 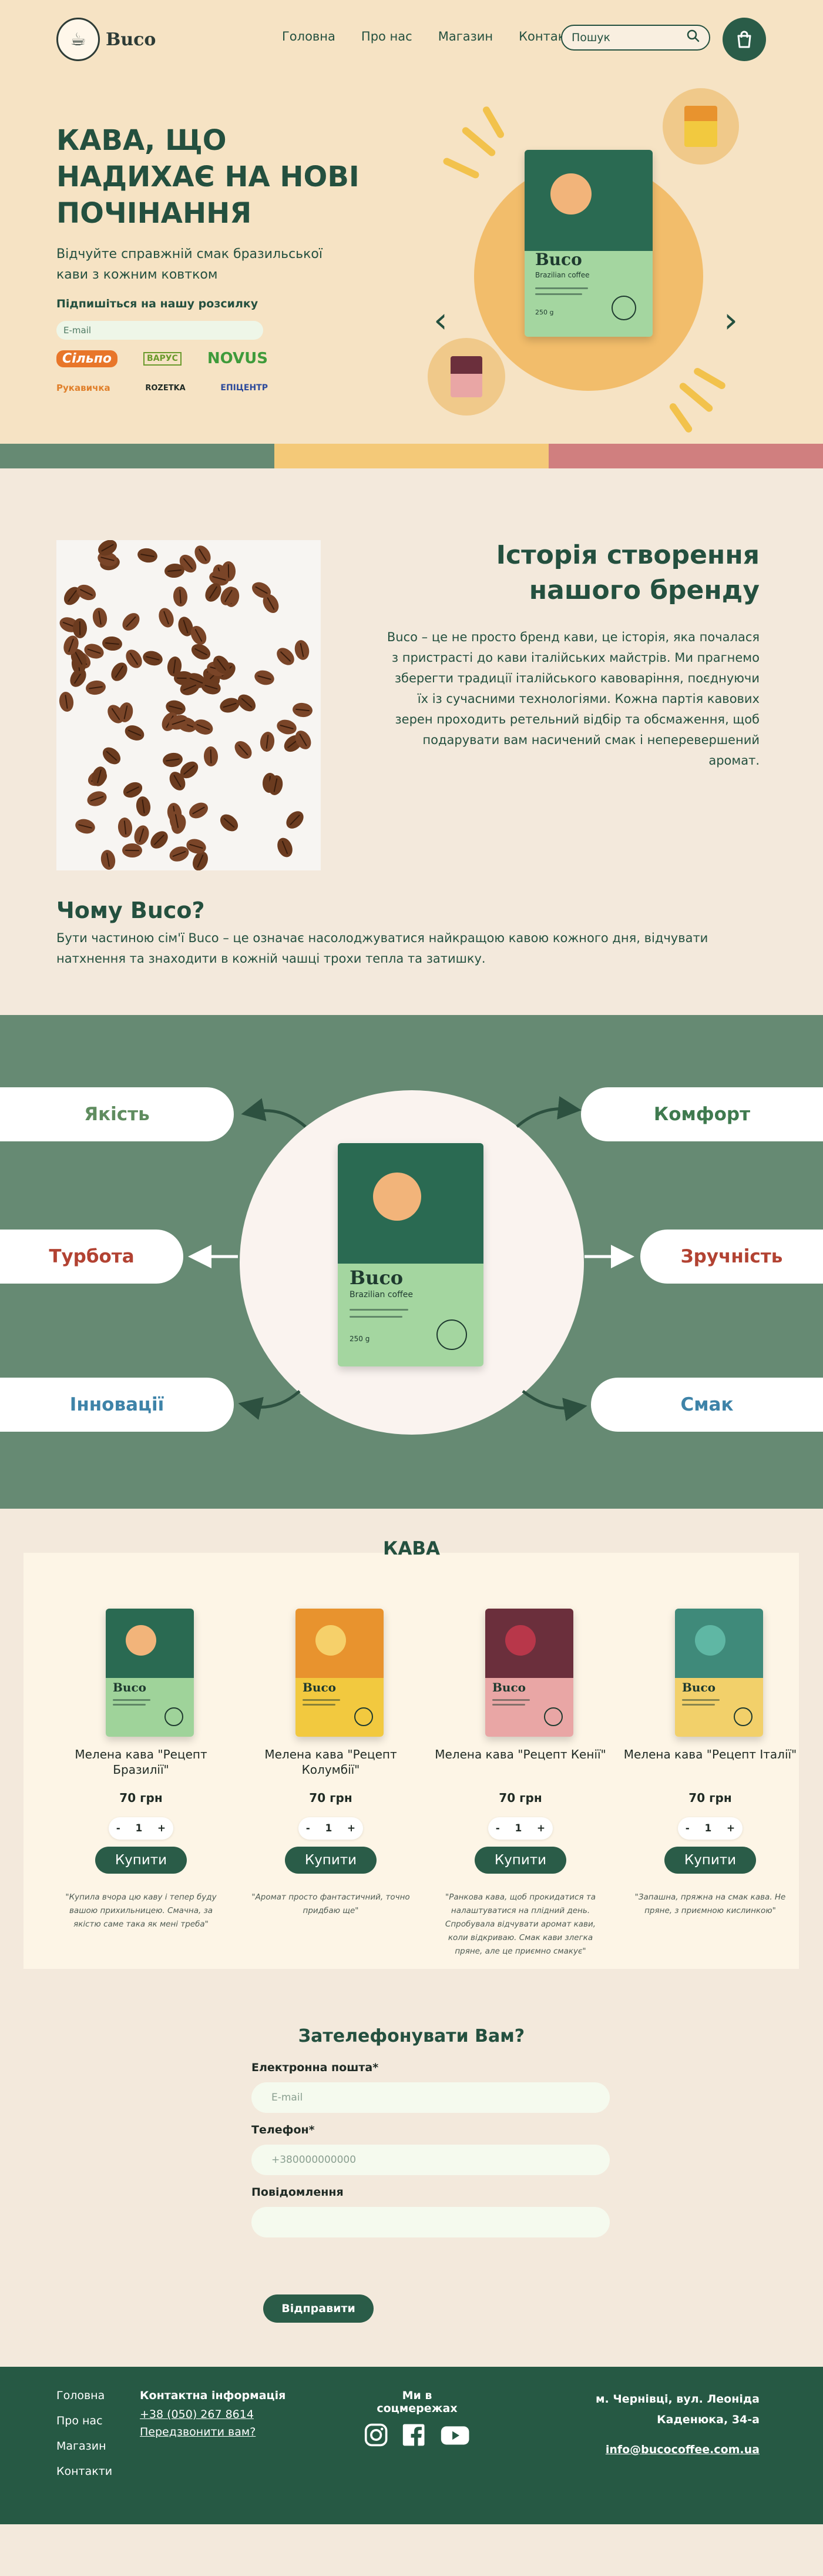 What do you see at coordinates (308, 36) in the screenshot?
I see `nav-home: Головна` at bounding box center [308, 36].